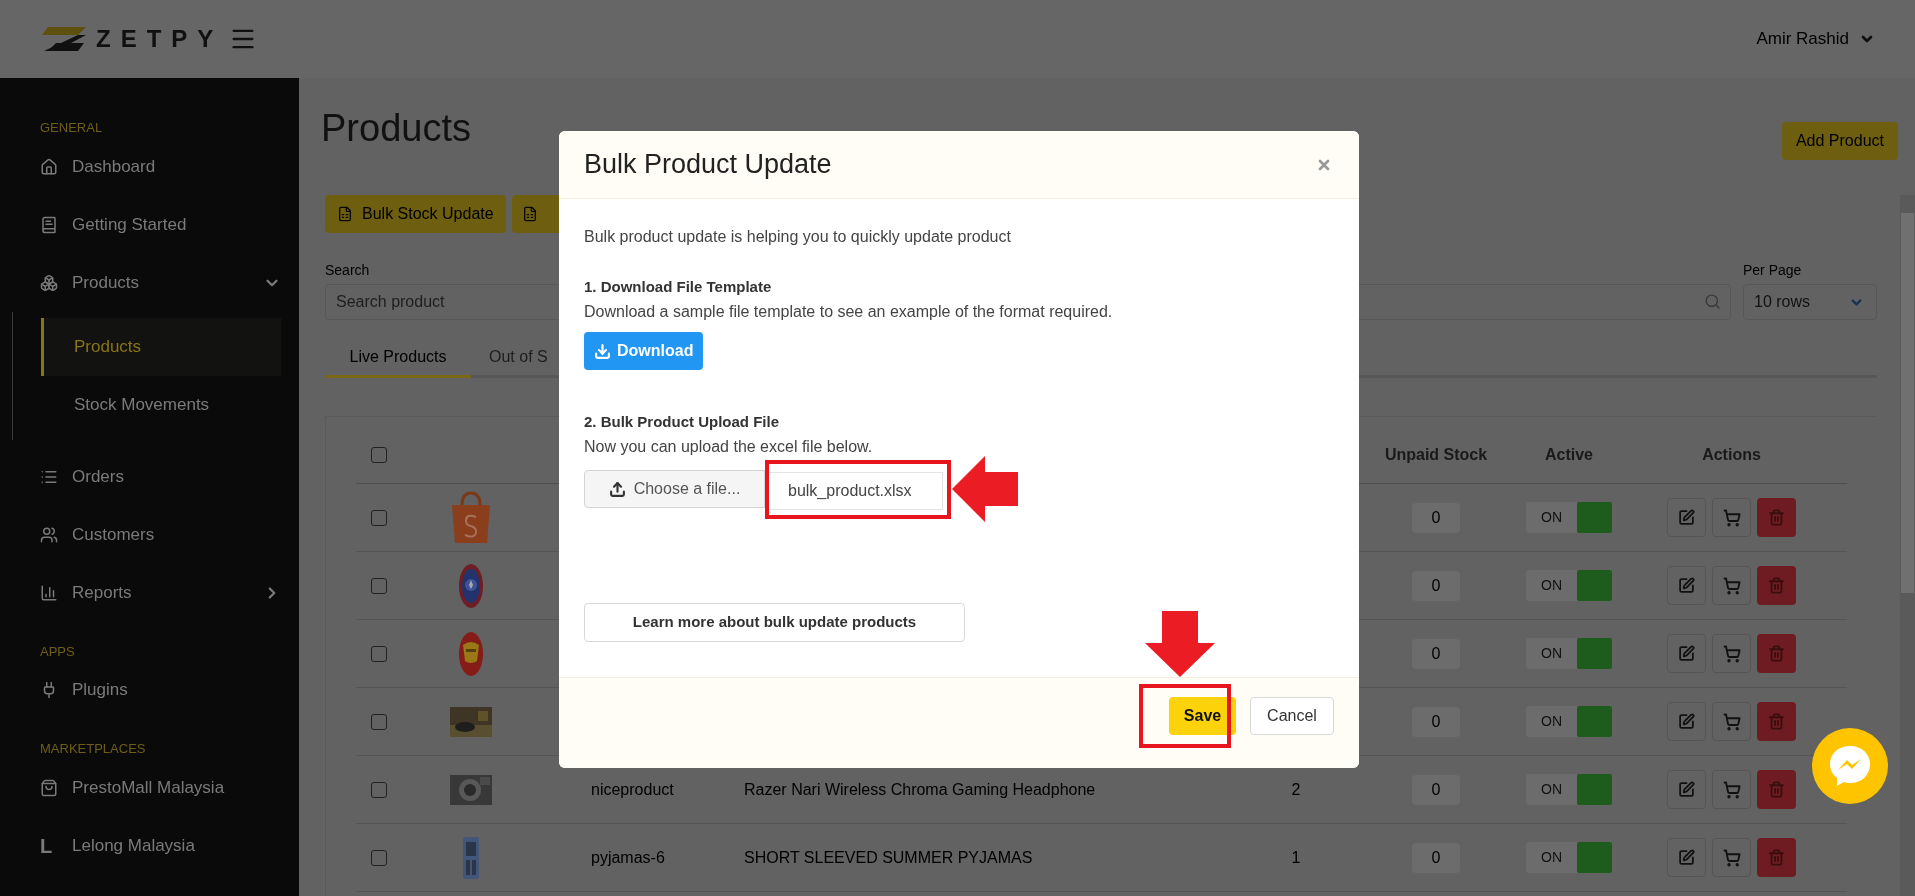  What do you see at coordinates (1296, 857) in the screenshot?
I see `quantity-cell-text: 1` at bounding box center [1296, 857].